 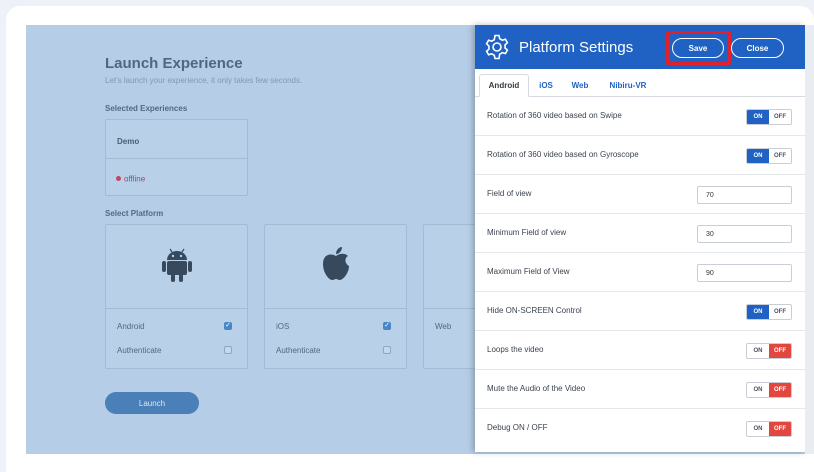 I want to click on platform-name-web: Web, so click(x=443, y=326).